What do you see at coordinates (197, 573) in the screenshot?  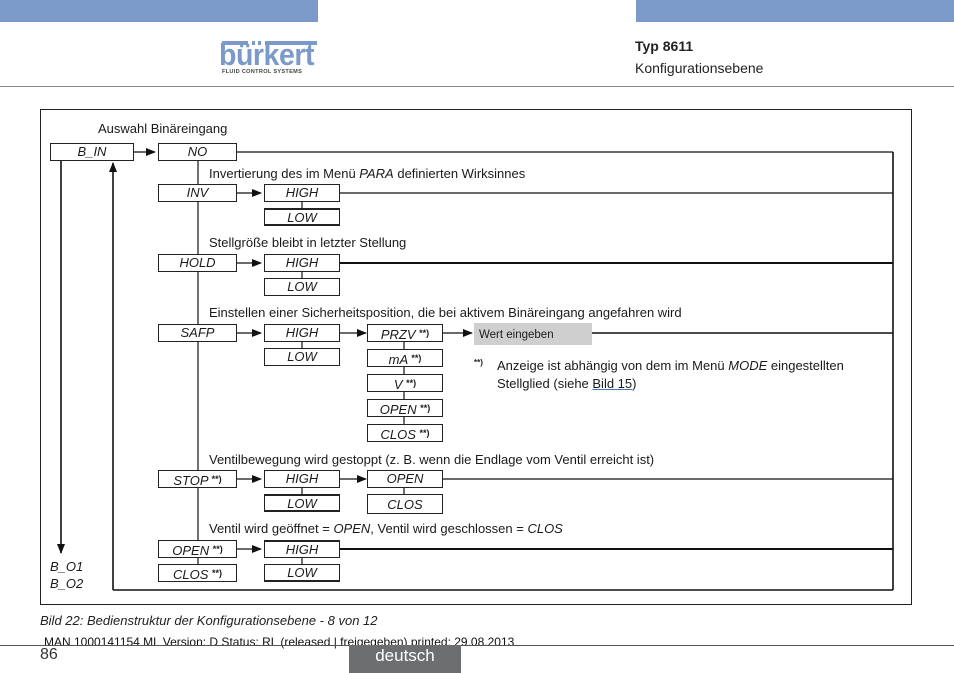 I see `menu-clos: CLOS **)` at bounding box center [197, 573].